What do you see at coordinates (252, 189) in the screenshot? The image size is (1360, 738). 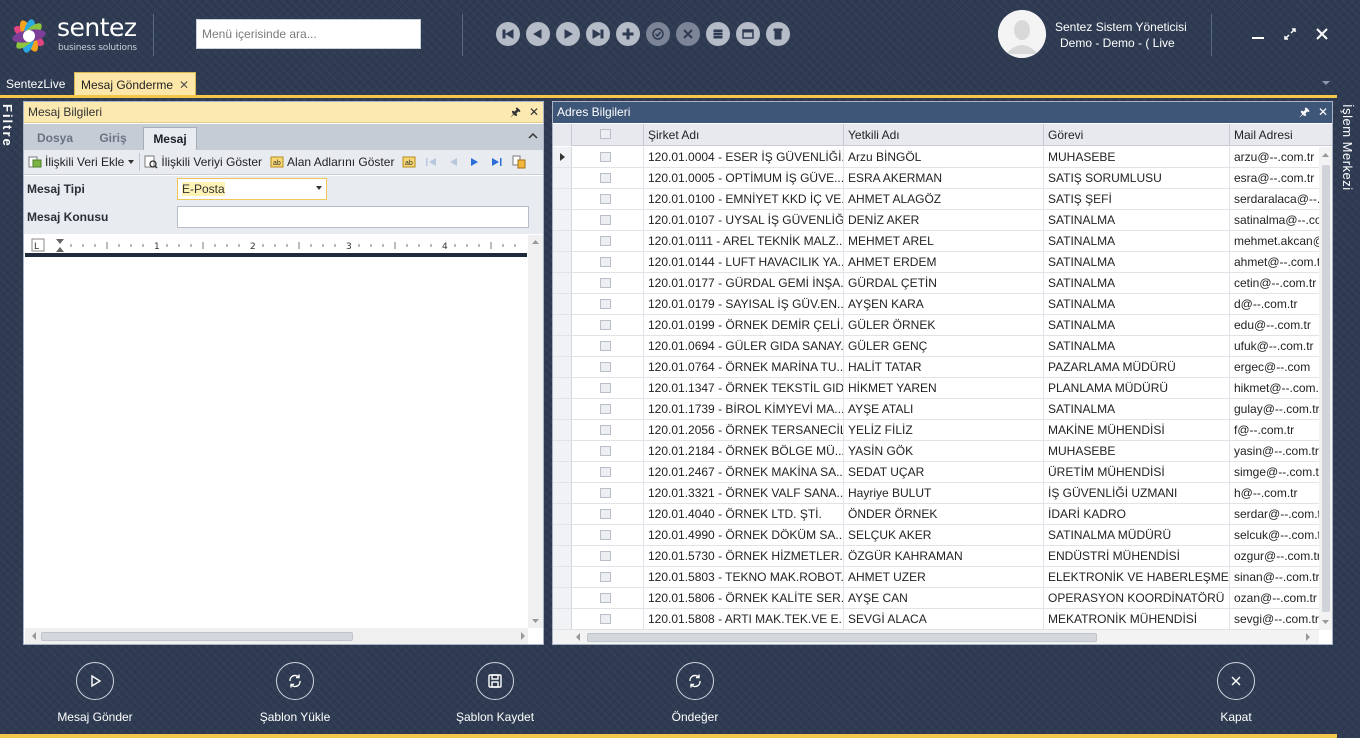 I see `mesaj-tipi-select: E-Posta` at bounding box center [252, 189].